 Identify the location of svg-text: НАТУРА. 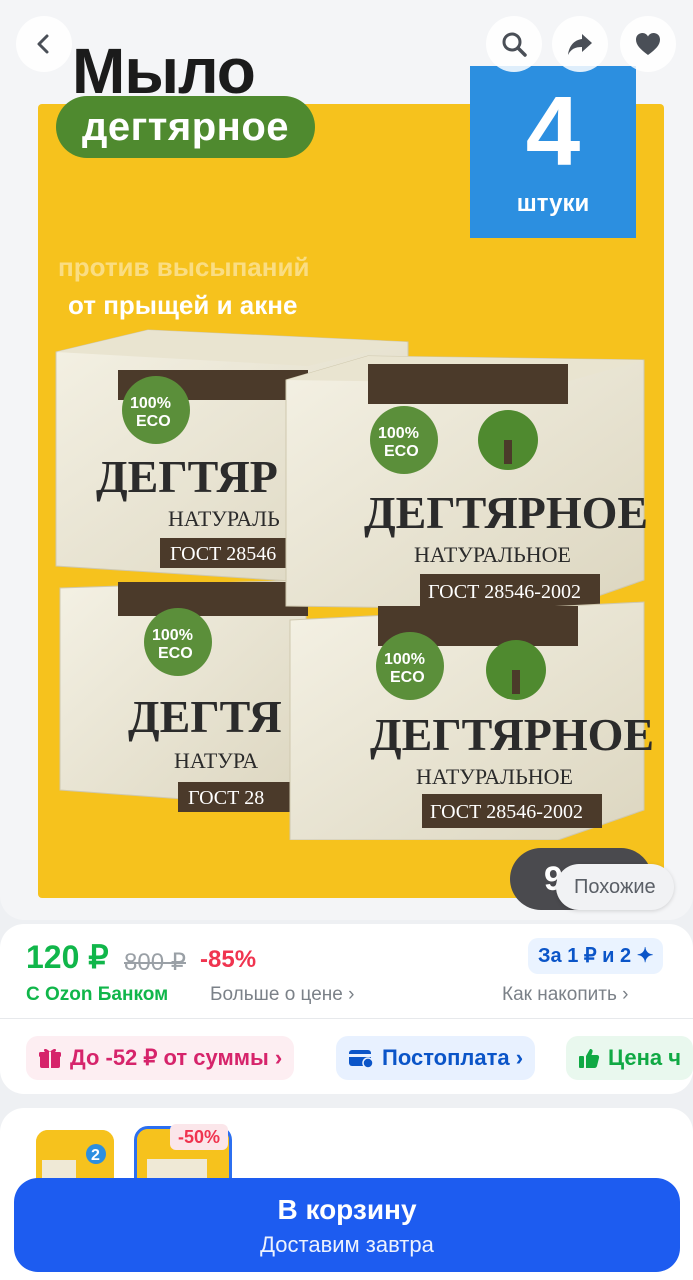
(216, 760).